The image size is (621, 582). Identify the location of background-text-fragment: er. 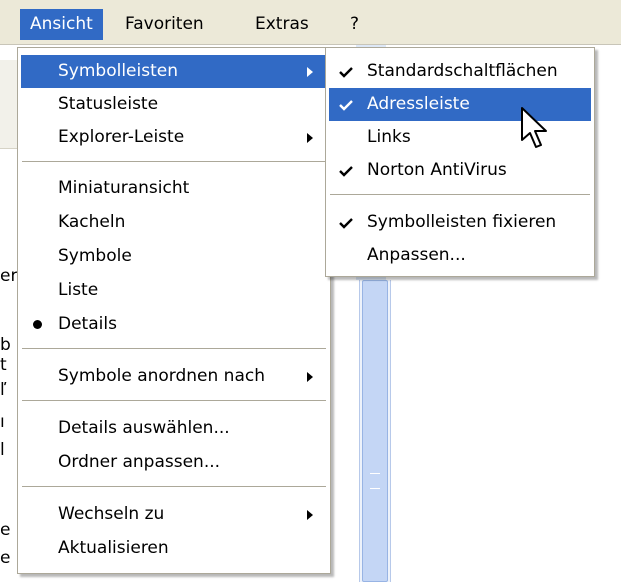
(9, 276).